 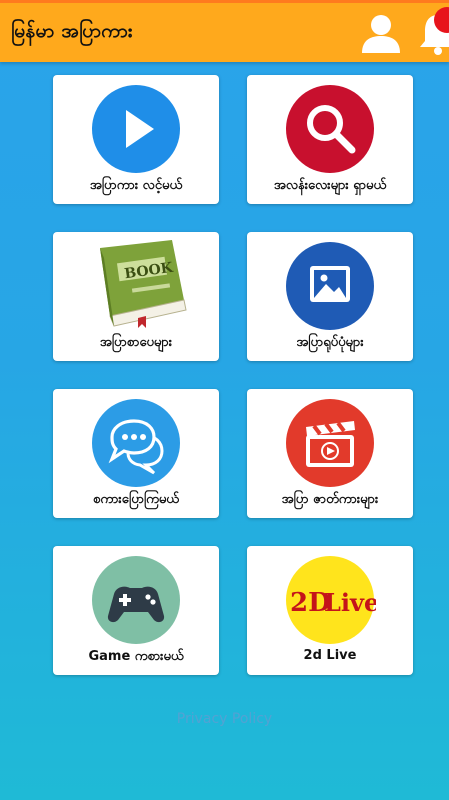 I want to click on menu-card-watch-videos: အပြာကား လင့်မယ်, so click(x=136, y=139).